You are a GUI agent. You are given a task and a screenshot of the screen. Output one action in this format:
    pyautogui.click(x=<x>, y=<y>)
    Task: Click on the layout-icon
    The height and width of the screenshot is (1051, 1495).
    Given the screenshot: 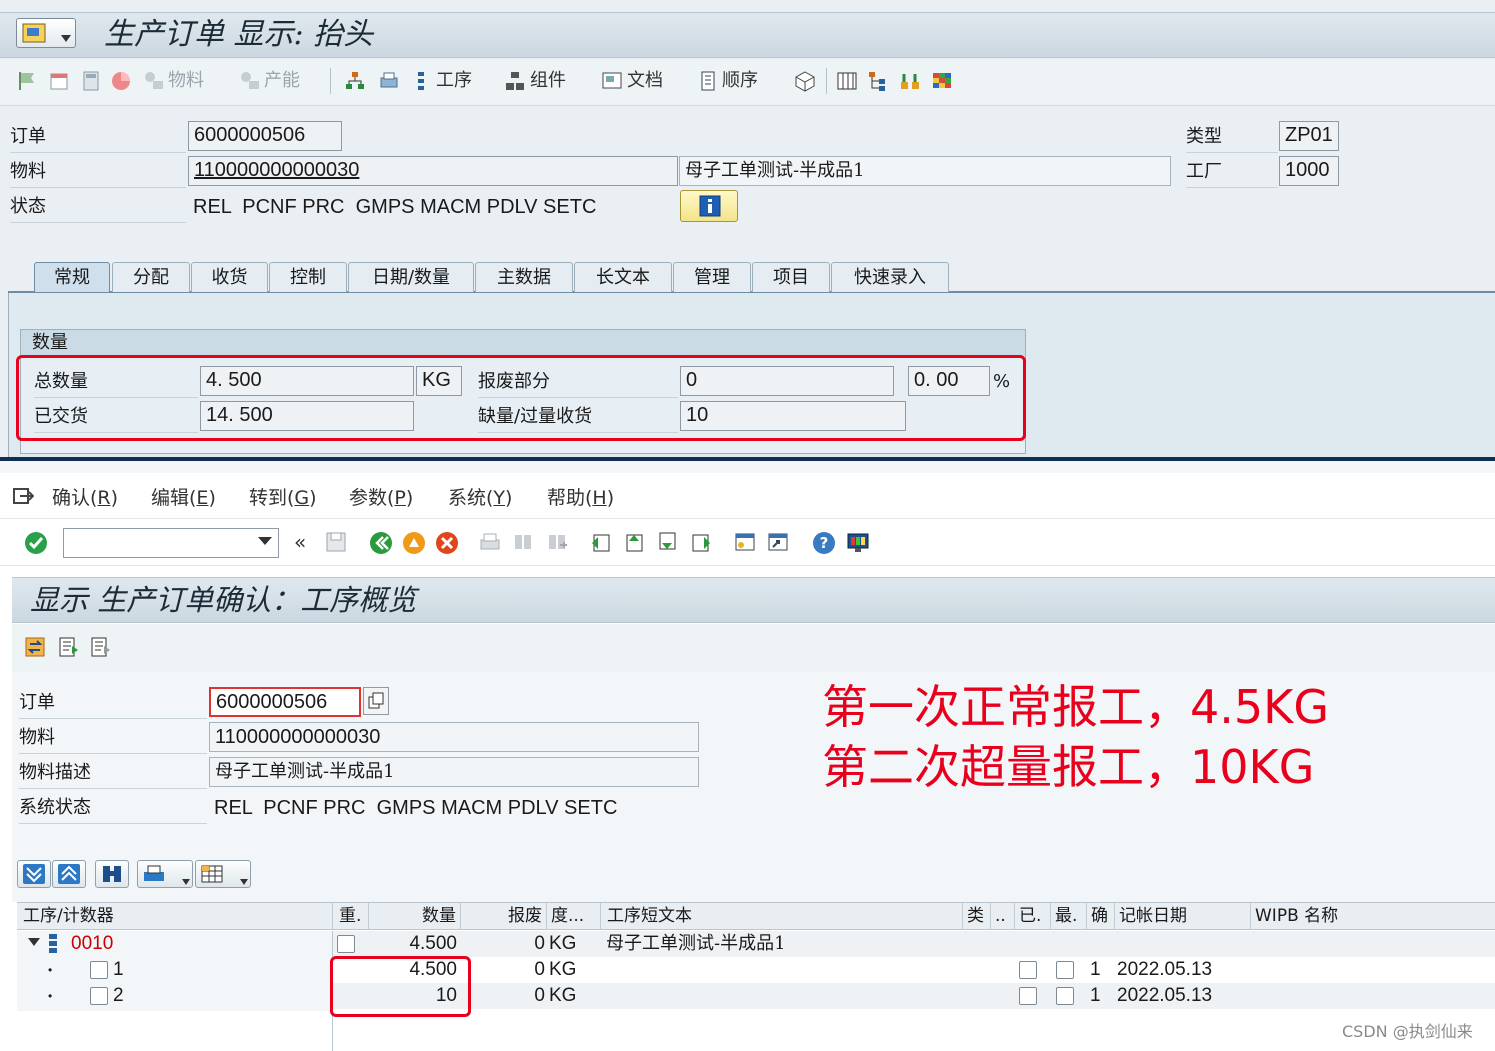 What is the action you would take?
    pyautogui.click(x=858, y=543)
    